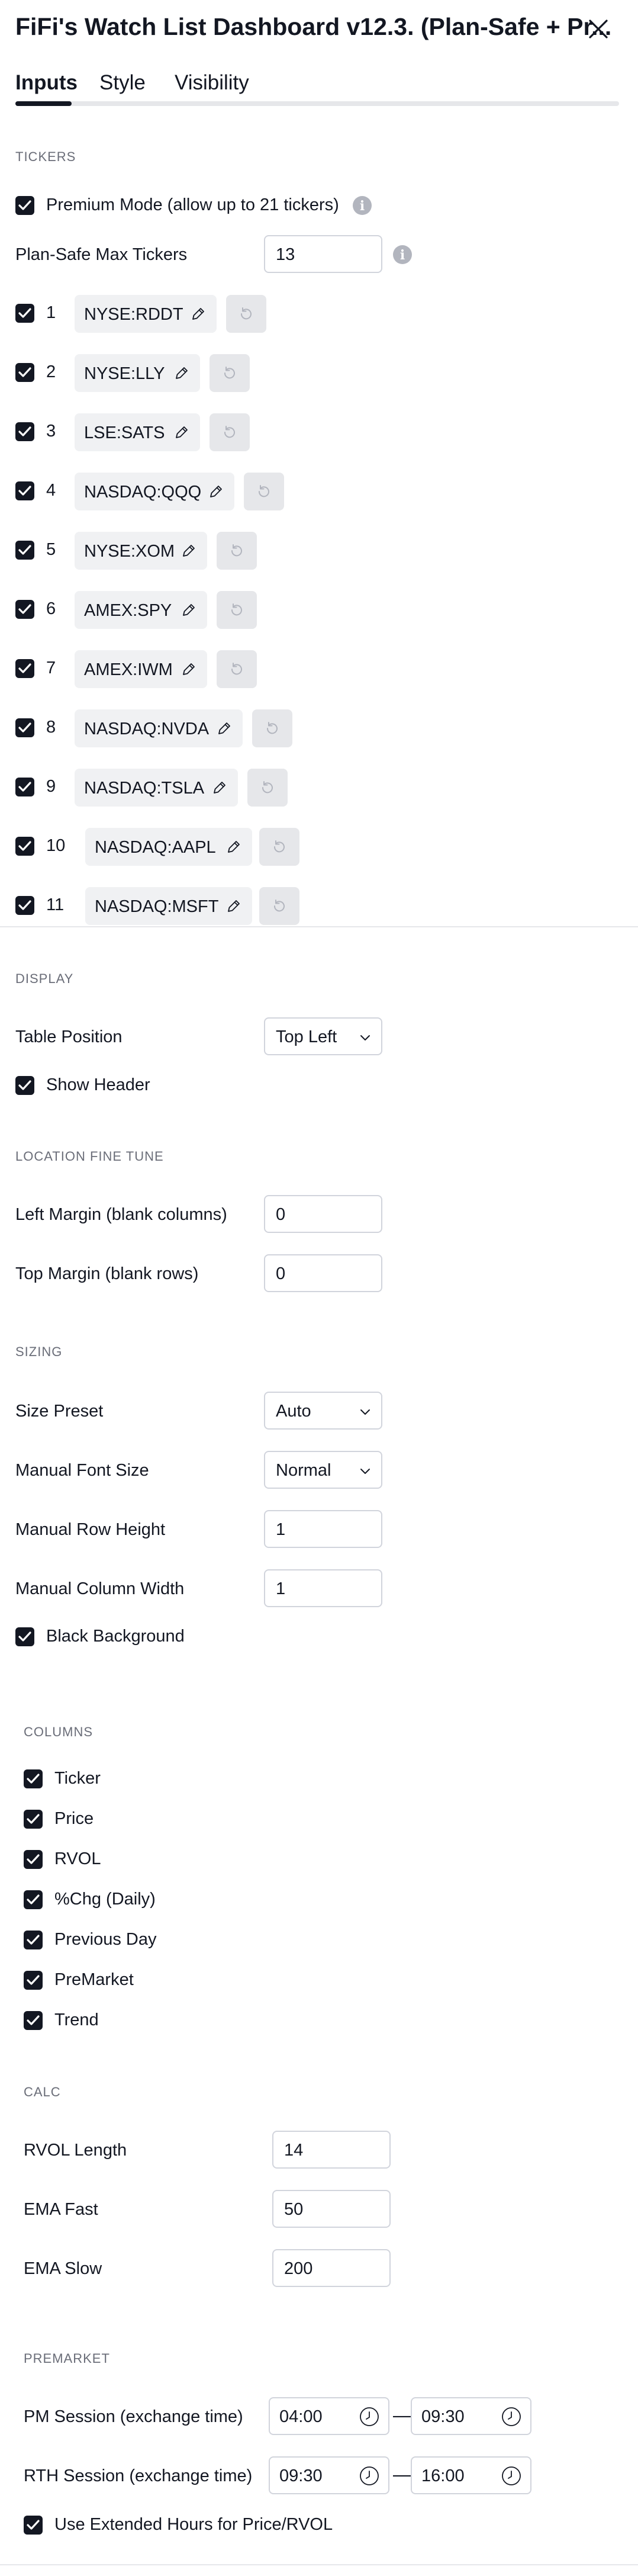 This screenshot has height=2576, width=638. I want to click on ticker-symbol-chip: NYSE:XOM, so click(141, 551).